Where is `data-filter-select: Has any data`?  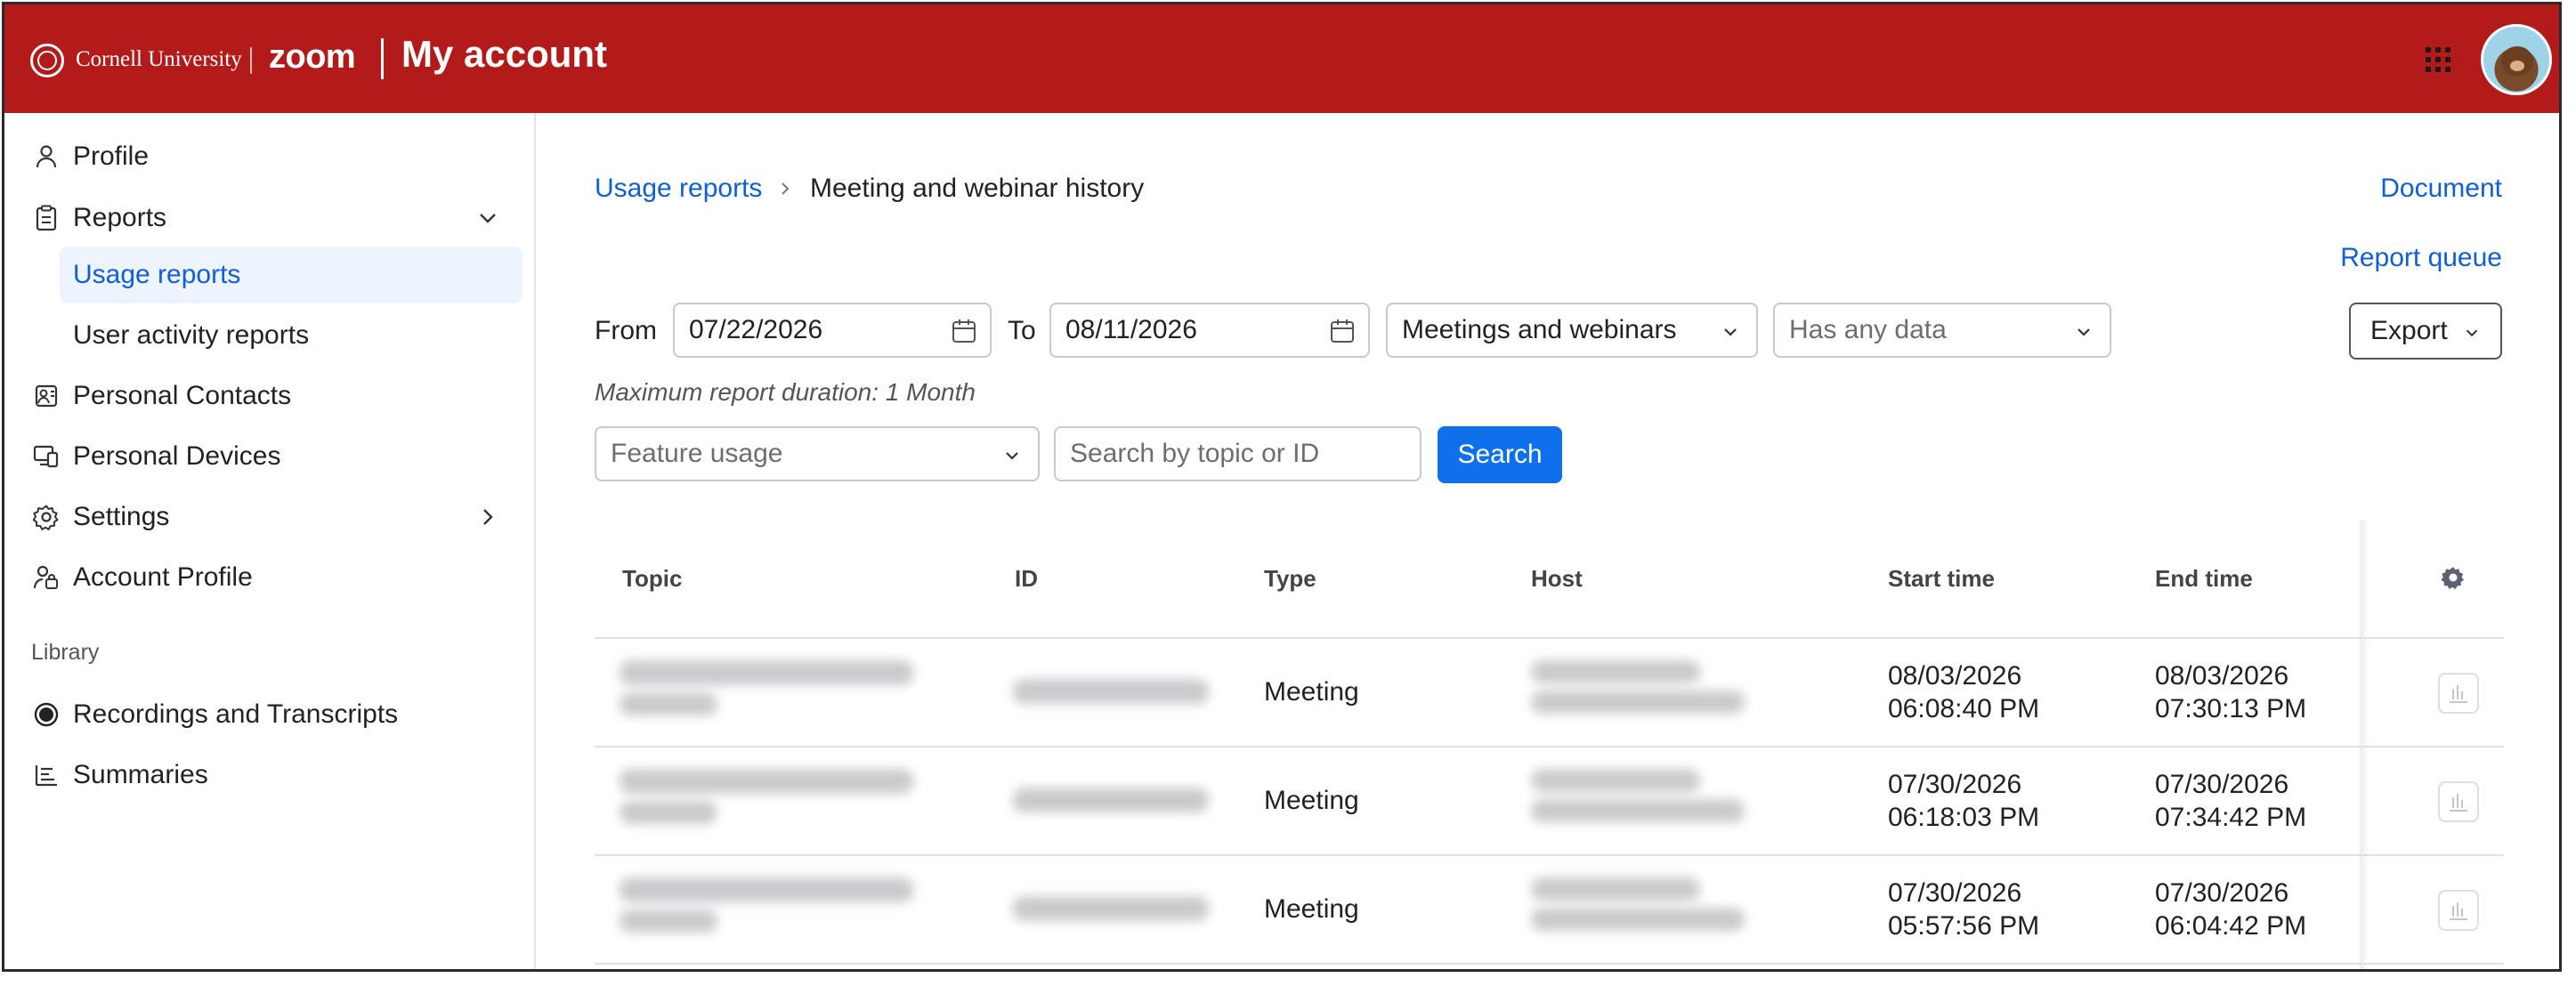 data-filter-select: Has any data is located at coordinates (1942, 330).